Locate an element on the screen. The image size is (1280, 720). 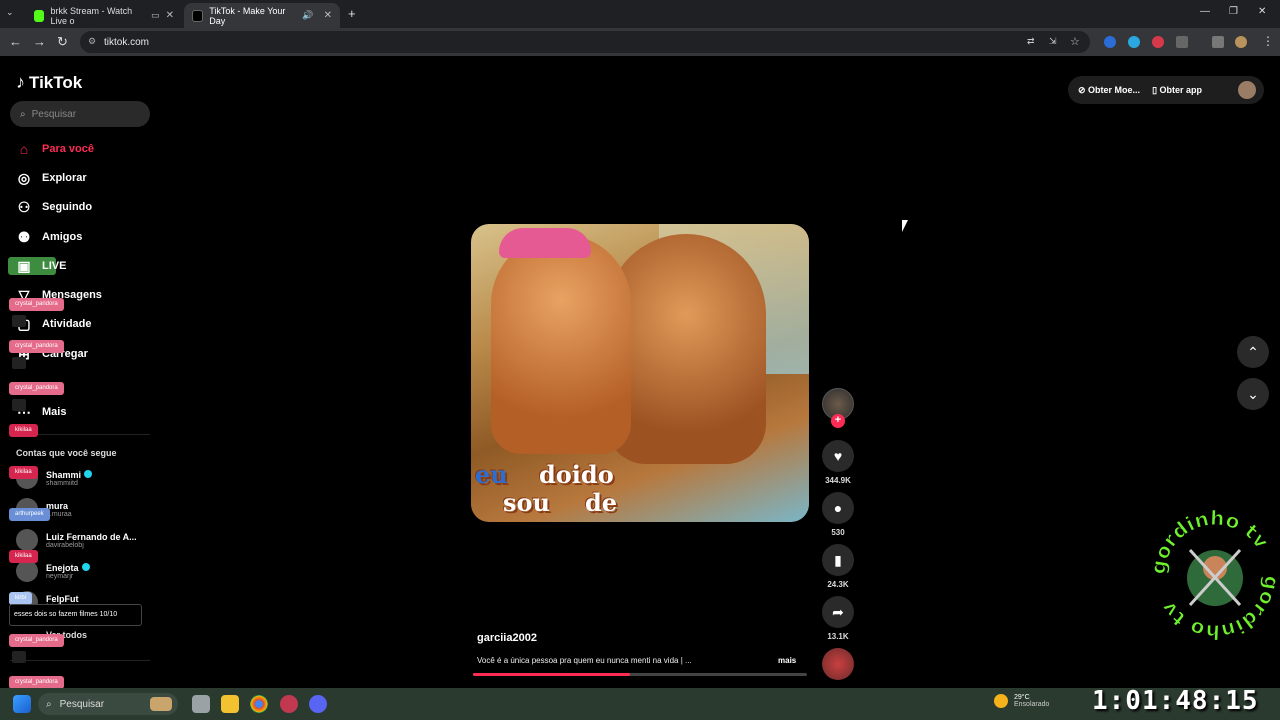
bookmark-star-icon: ☆ is located at coordinates (1075, 41).